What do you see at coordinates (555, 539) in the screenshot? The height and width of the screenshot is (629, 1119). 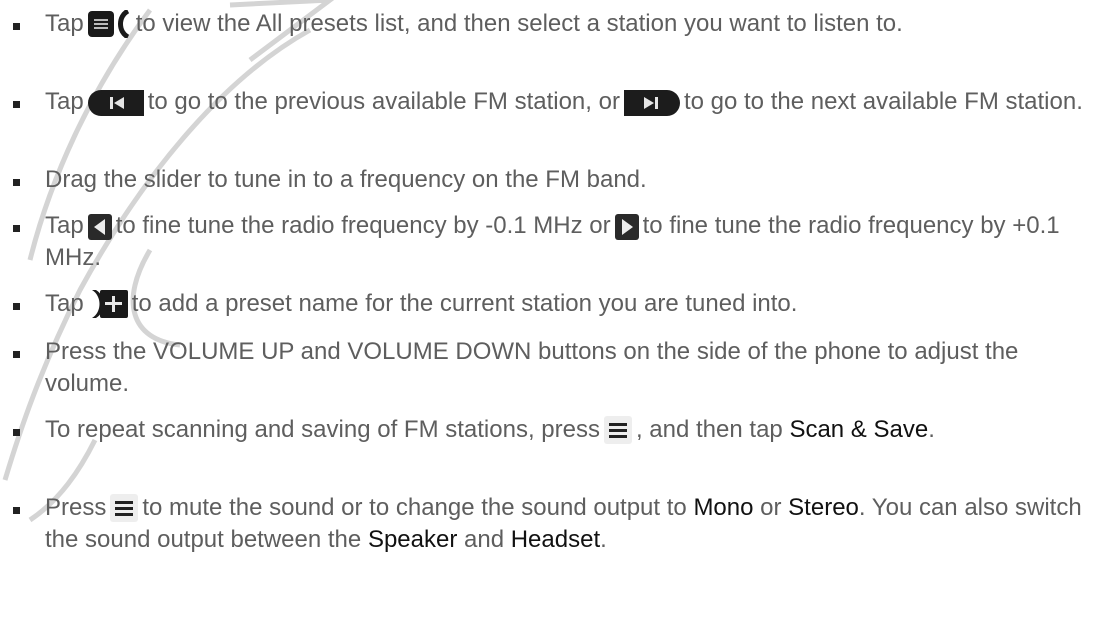 I see `option-headset: Headset` at bounding box center [555, 539].